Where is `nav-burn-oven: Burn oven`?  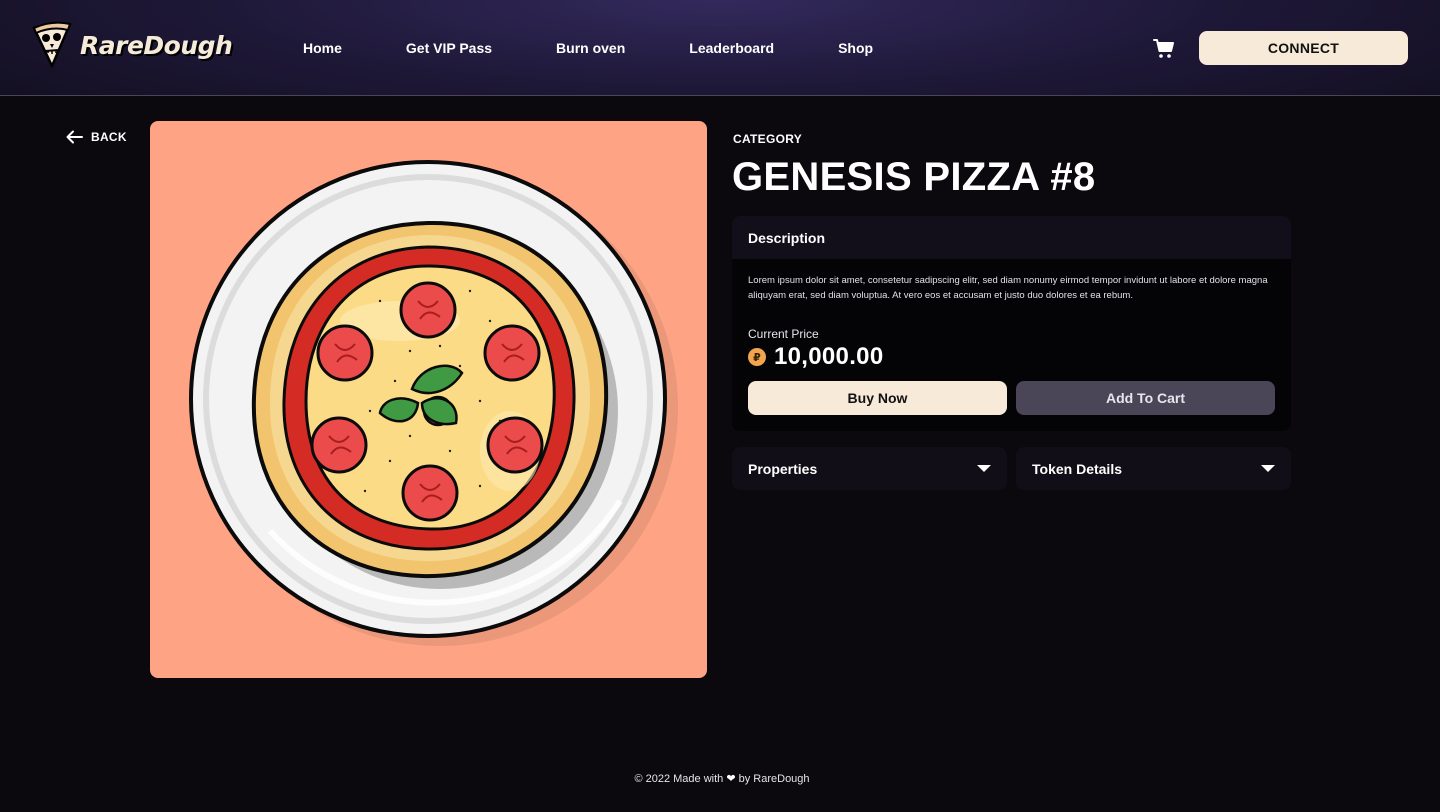
nav-burn-oven: Burn oven is located at coordinates (590, 48).